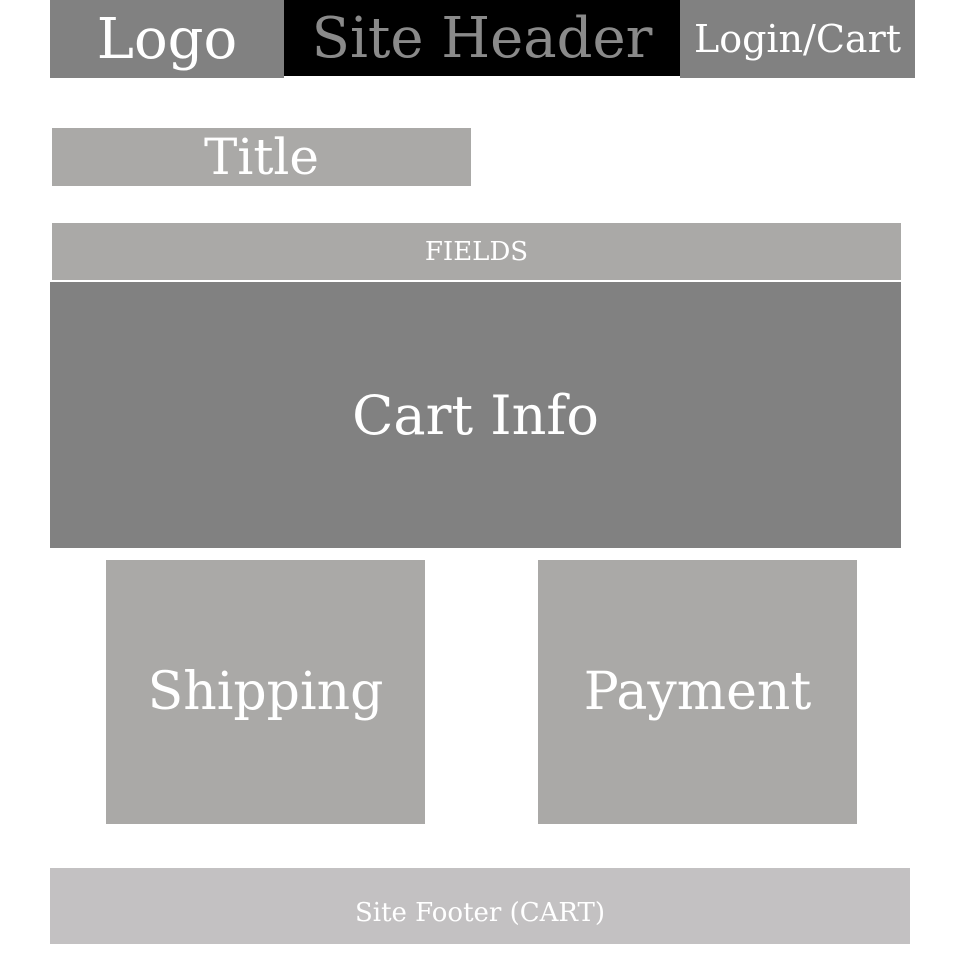 This screenshot has height=960, width=960. I want to click on site-header-label: Site Header, so click(482, 38).